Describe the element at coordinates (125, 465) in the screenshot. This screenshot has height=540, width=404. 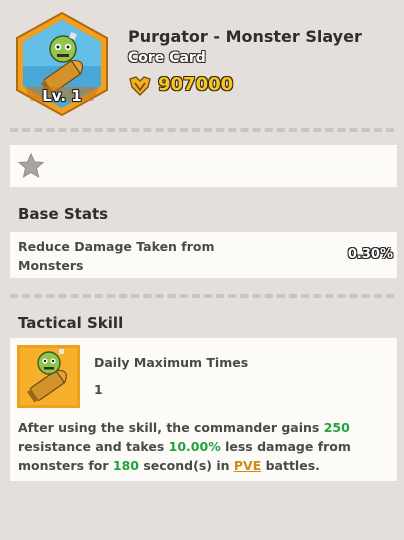
I see `desc-value-duration: 180` at that location.